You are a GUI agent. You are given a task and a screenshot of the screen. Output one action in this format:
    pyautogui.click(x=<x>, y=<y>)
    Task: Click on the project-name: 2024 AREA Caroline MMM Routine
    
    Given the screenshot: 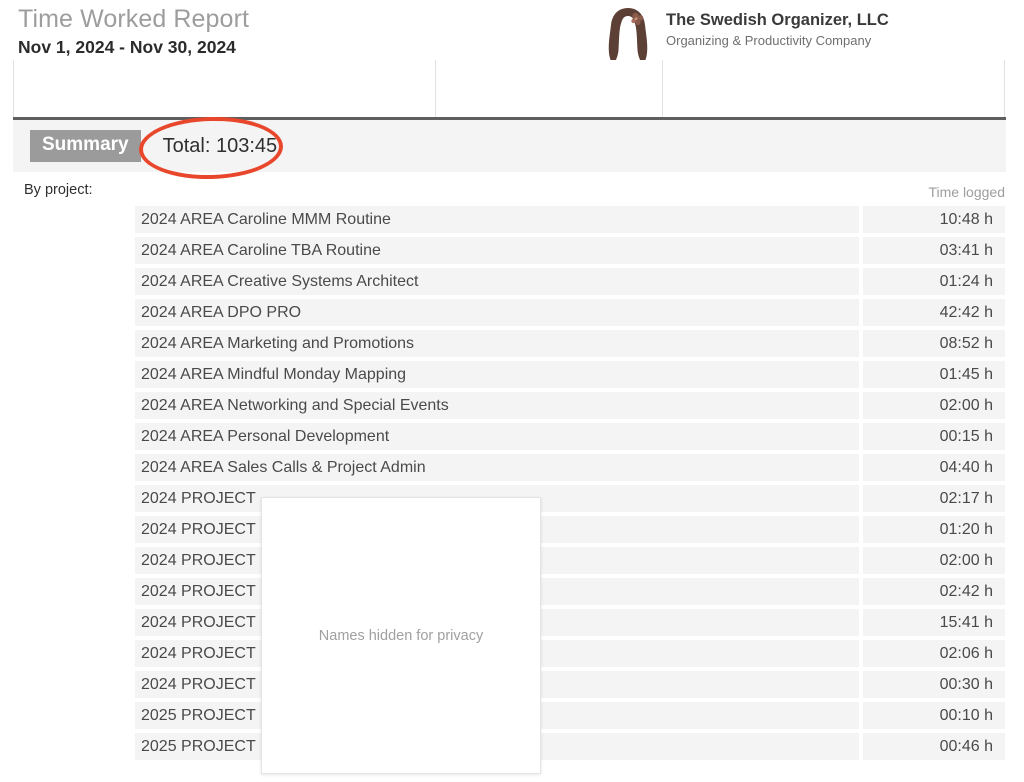 What is the action you would take?
    pyautogui.click(x=497, y=219)
    